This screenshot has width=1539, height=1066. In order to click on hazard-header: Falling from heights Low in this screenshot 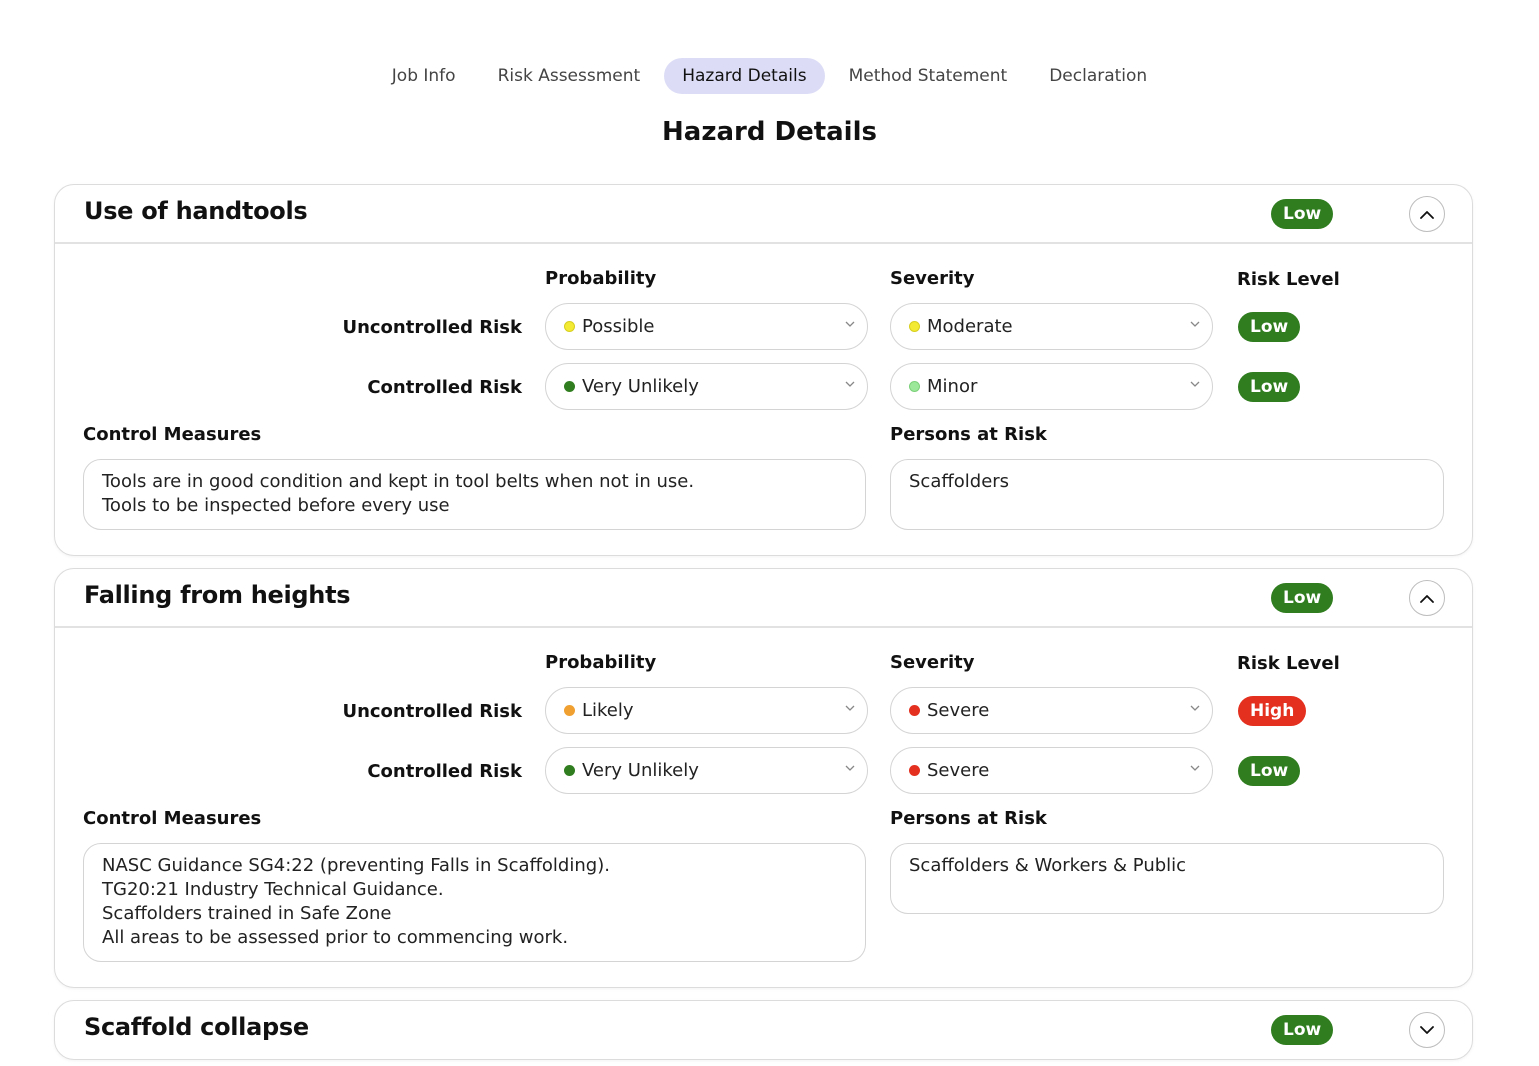, I will do `click(763, 598)`.